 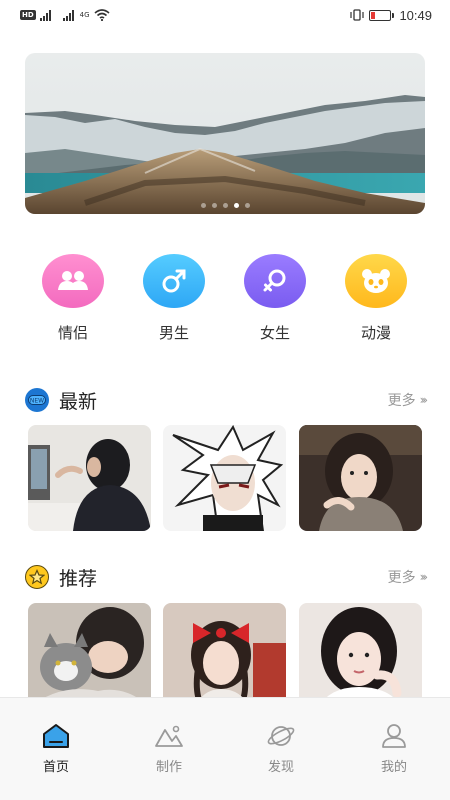 I want to click on home-icon, so click(x=56, y=736).